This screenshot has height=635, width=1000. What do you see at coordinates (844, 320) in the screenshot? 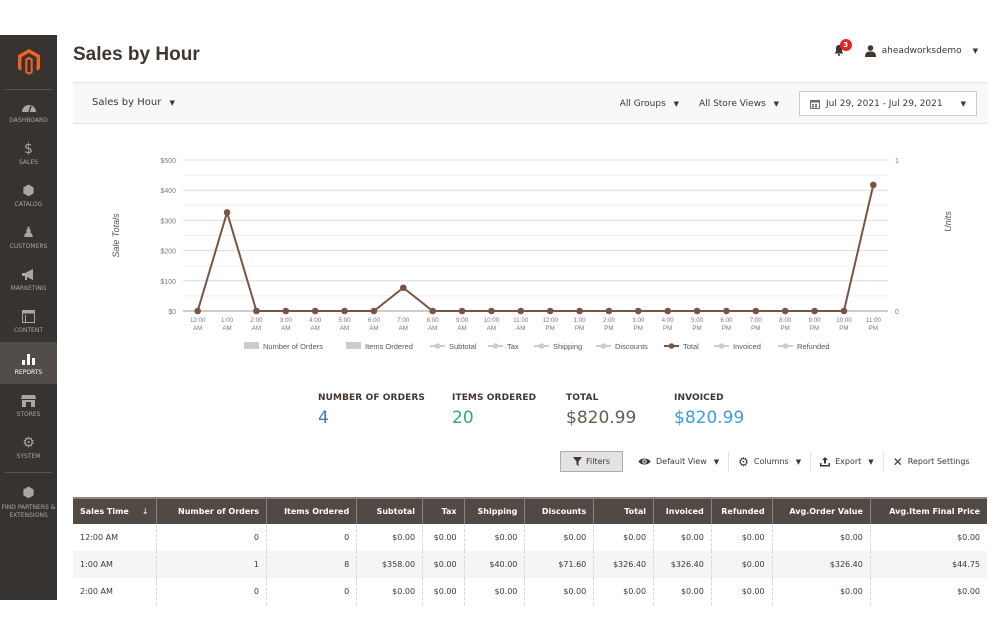
I see `x-tick-label-time: 10:00` at bounding box center [844, 320].